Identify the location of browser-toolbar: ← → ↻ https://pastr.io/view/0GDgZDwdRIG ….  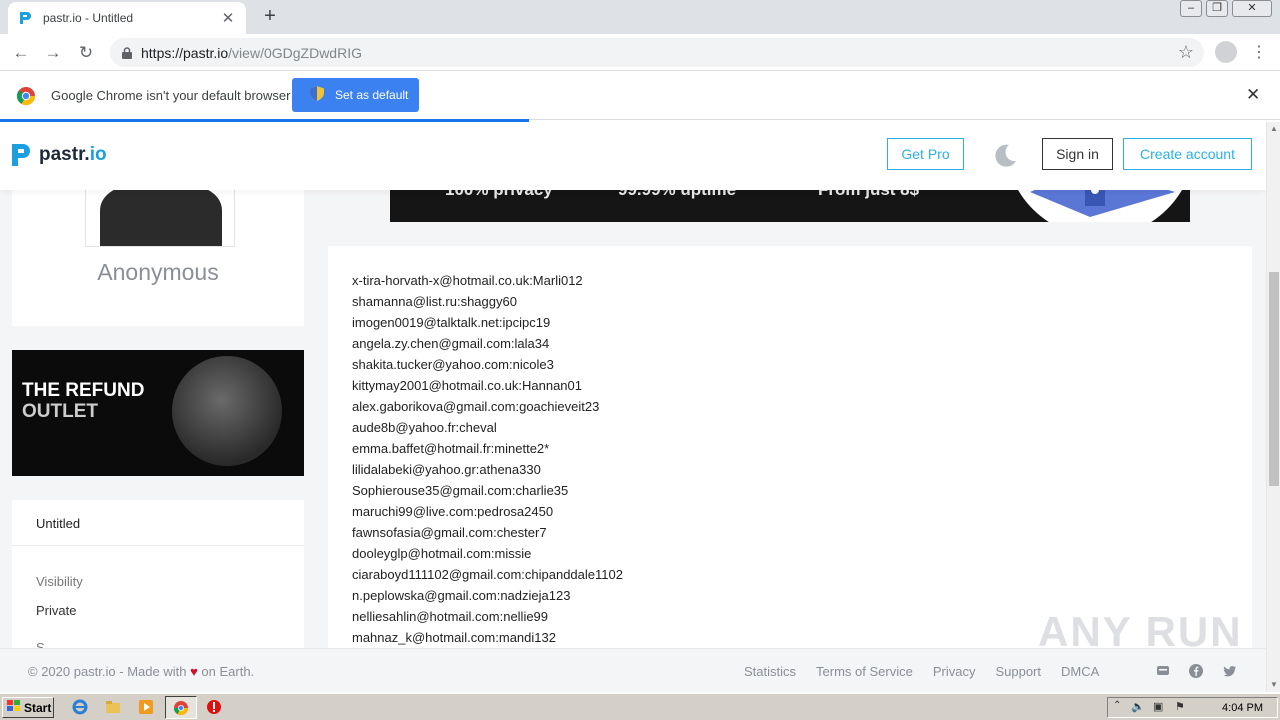
(640, 52).